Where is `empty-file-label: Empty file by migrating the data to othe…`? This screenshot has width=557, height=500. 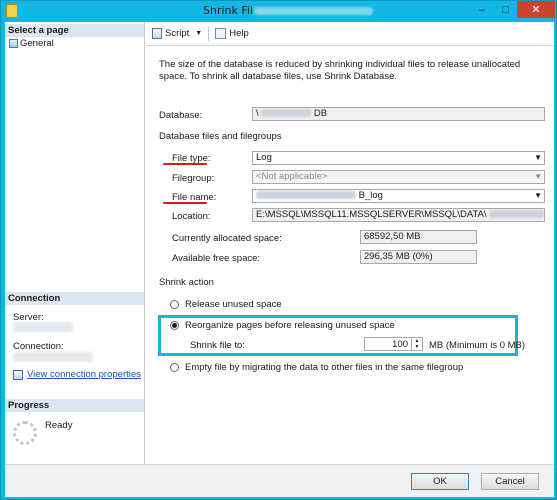 empty-file-label: Empty file by migrating the data to othe… is located at coordinates (324, 367).